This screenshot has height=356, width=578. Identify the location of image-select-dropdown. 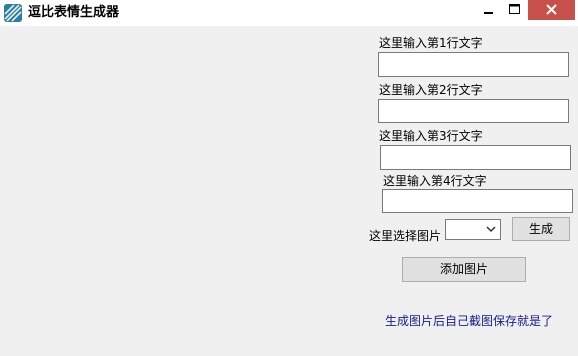
(473, 229).